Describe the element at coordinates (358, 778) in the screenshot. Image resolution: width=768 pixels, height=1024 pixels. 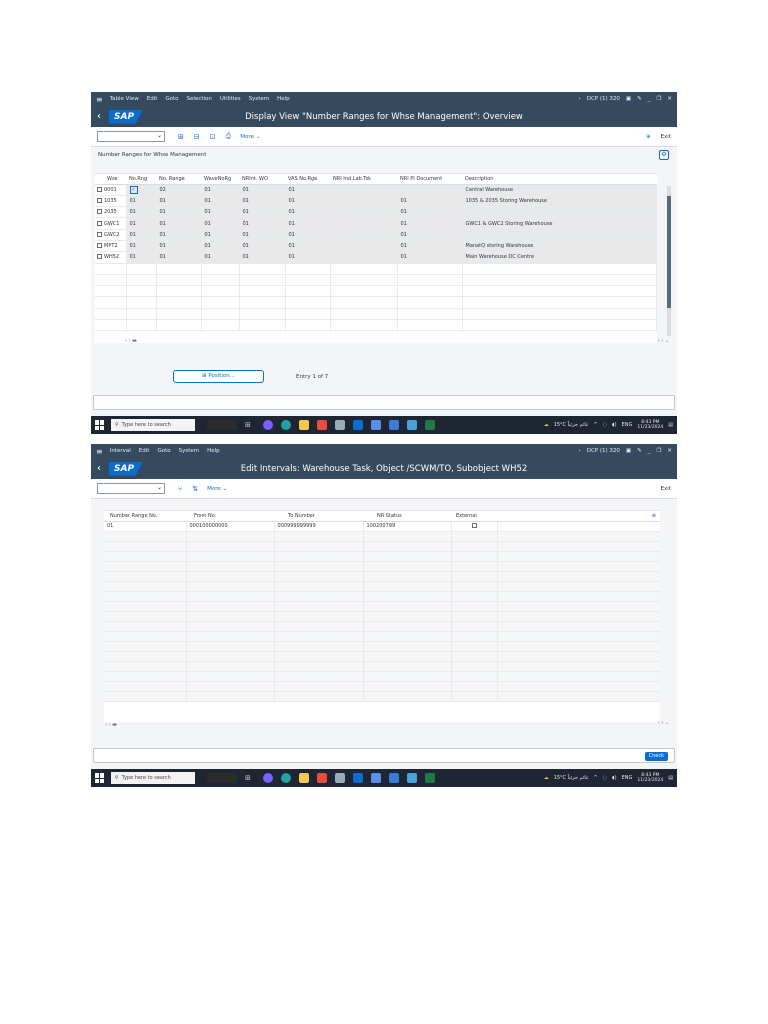
I see `outlook-icon` at that location.